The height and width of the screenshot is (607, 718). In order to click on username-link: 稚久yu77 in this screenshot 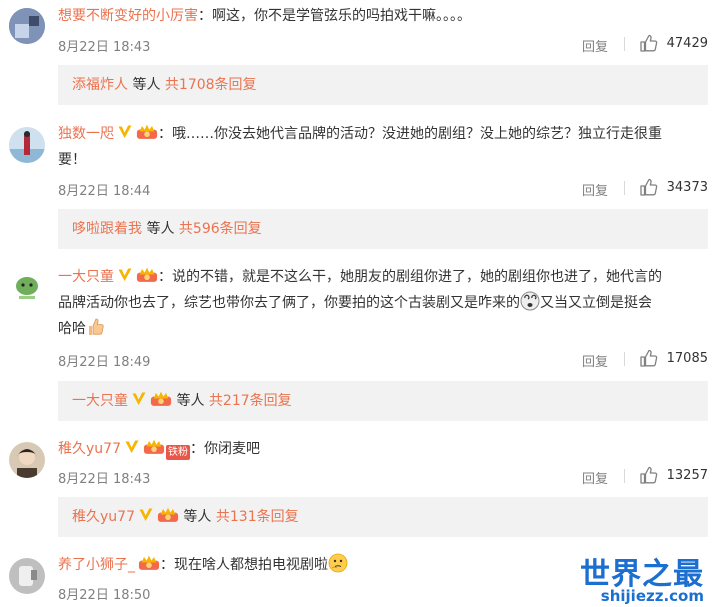, I will do `click(89, 449)`.